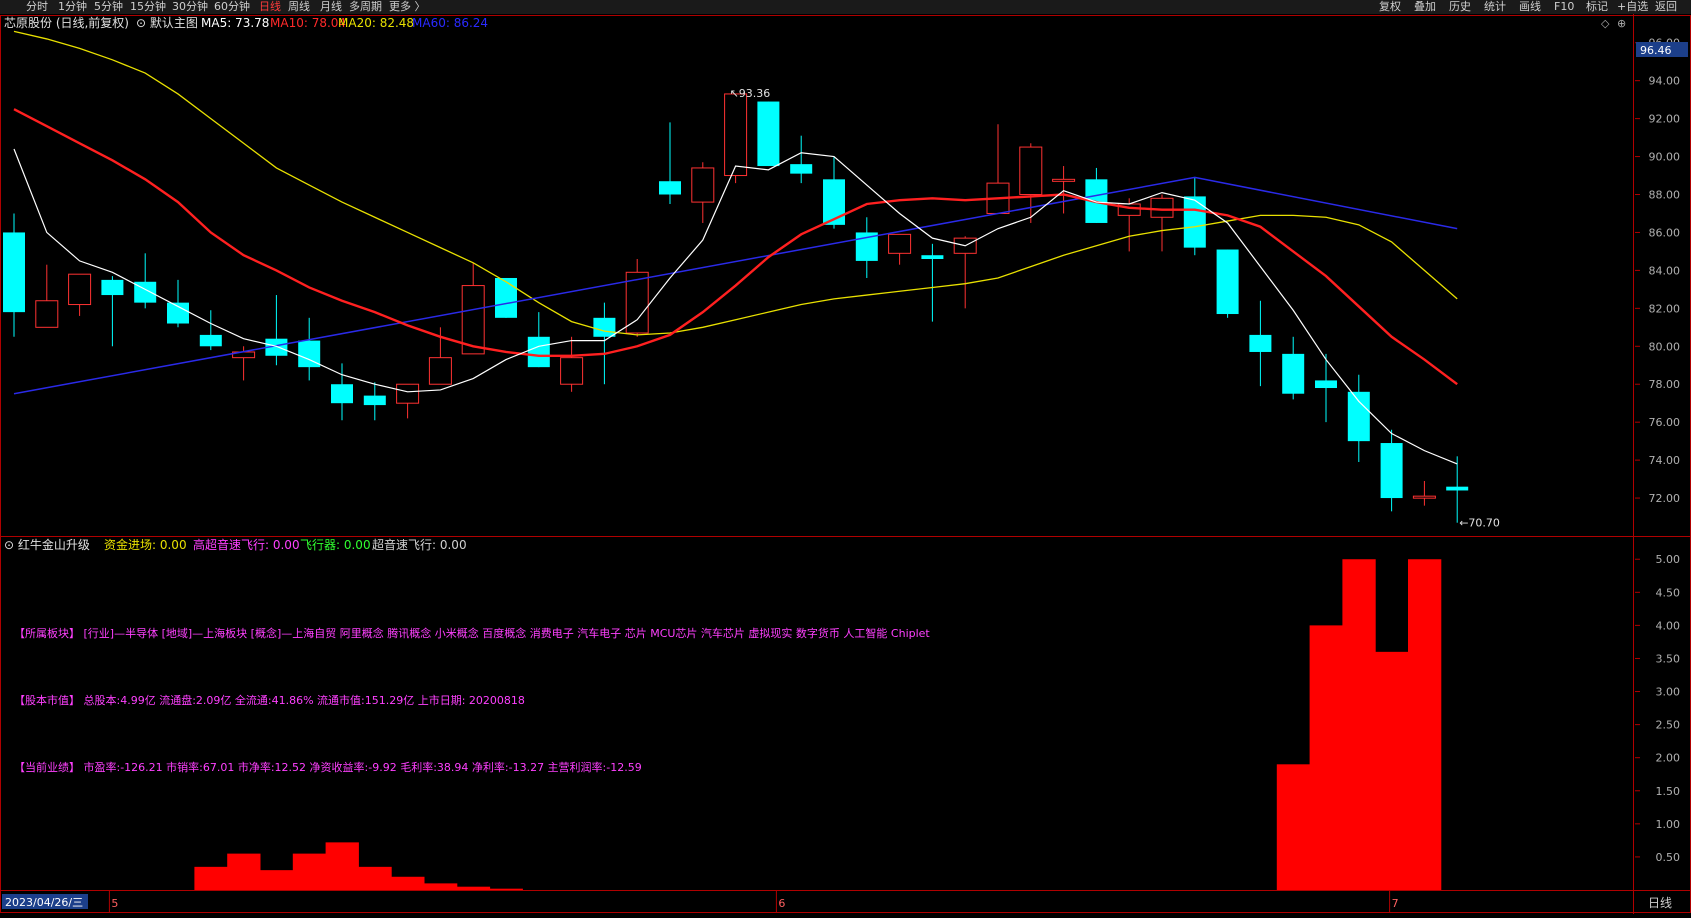 Image resolution: width=1691 pixels, height=918 pixels. I want to click on period-tab-7: 周线, so click(299, 7).